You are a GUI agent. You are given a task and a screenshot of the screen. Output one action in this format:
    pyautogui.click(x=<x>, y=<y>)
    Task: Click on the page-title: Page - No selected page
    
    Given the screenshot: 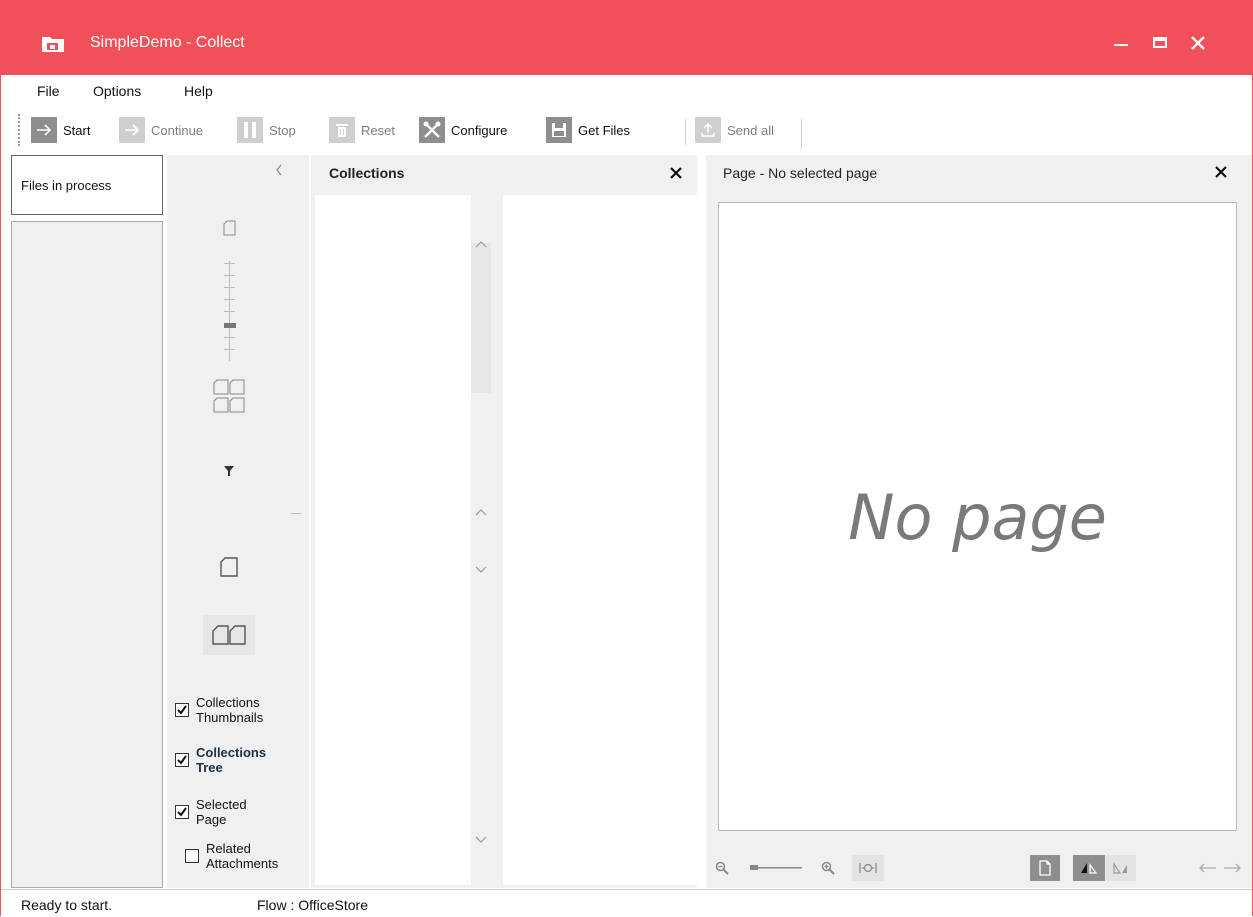 What is the action you would take?
    pyautogui.click(x=800, y=173)
    